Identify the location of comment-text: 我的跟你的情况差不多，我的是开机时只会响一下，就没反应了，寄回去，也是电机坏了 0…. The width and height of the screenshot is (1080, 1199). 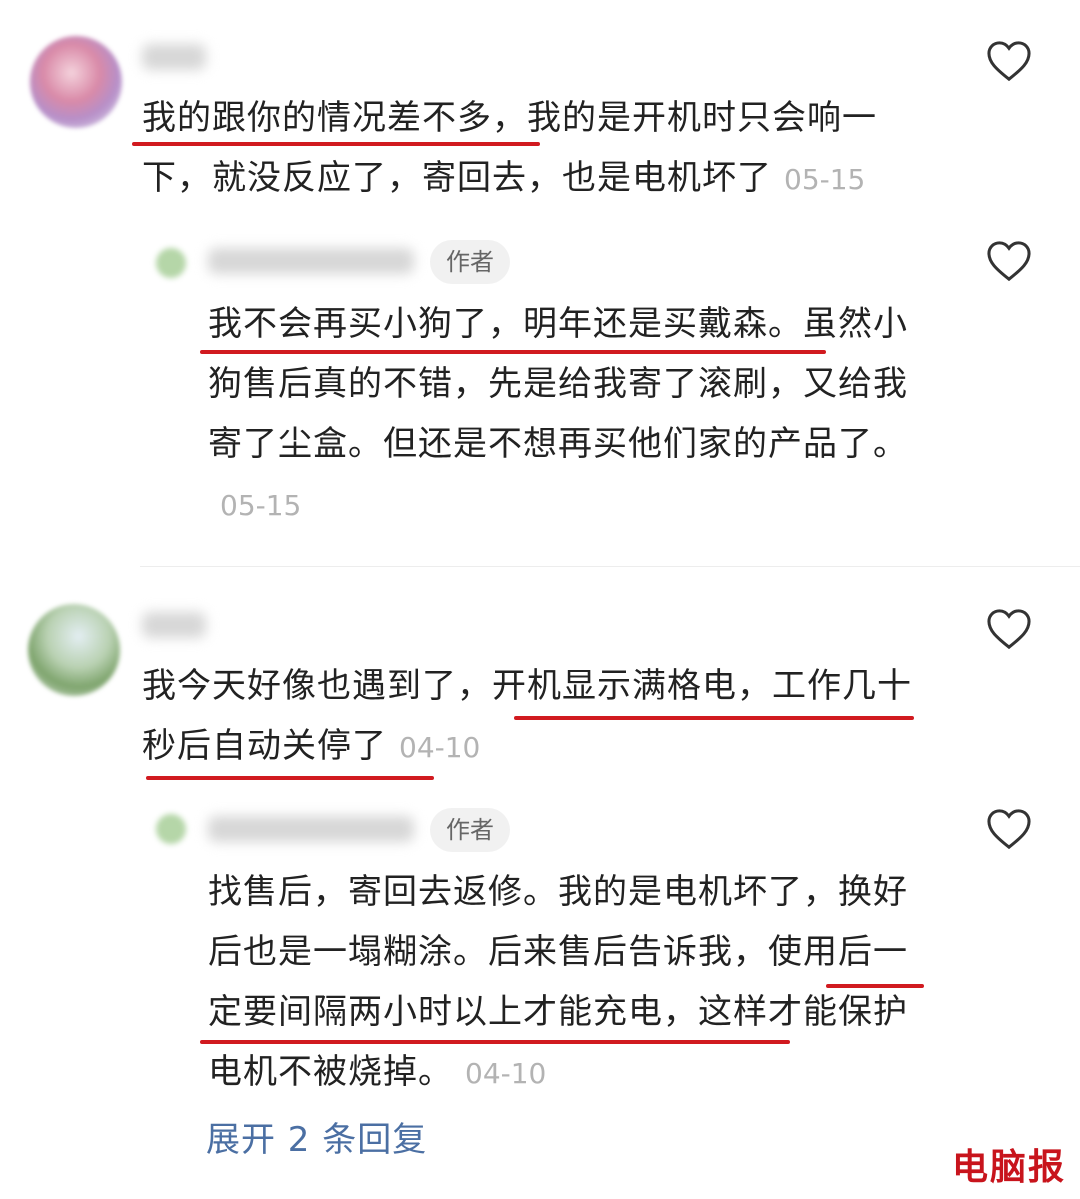
(509, 148).